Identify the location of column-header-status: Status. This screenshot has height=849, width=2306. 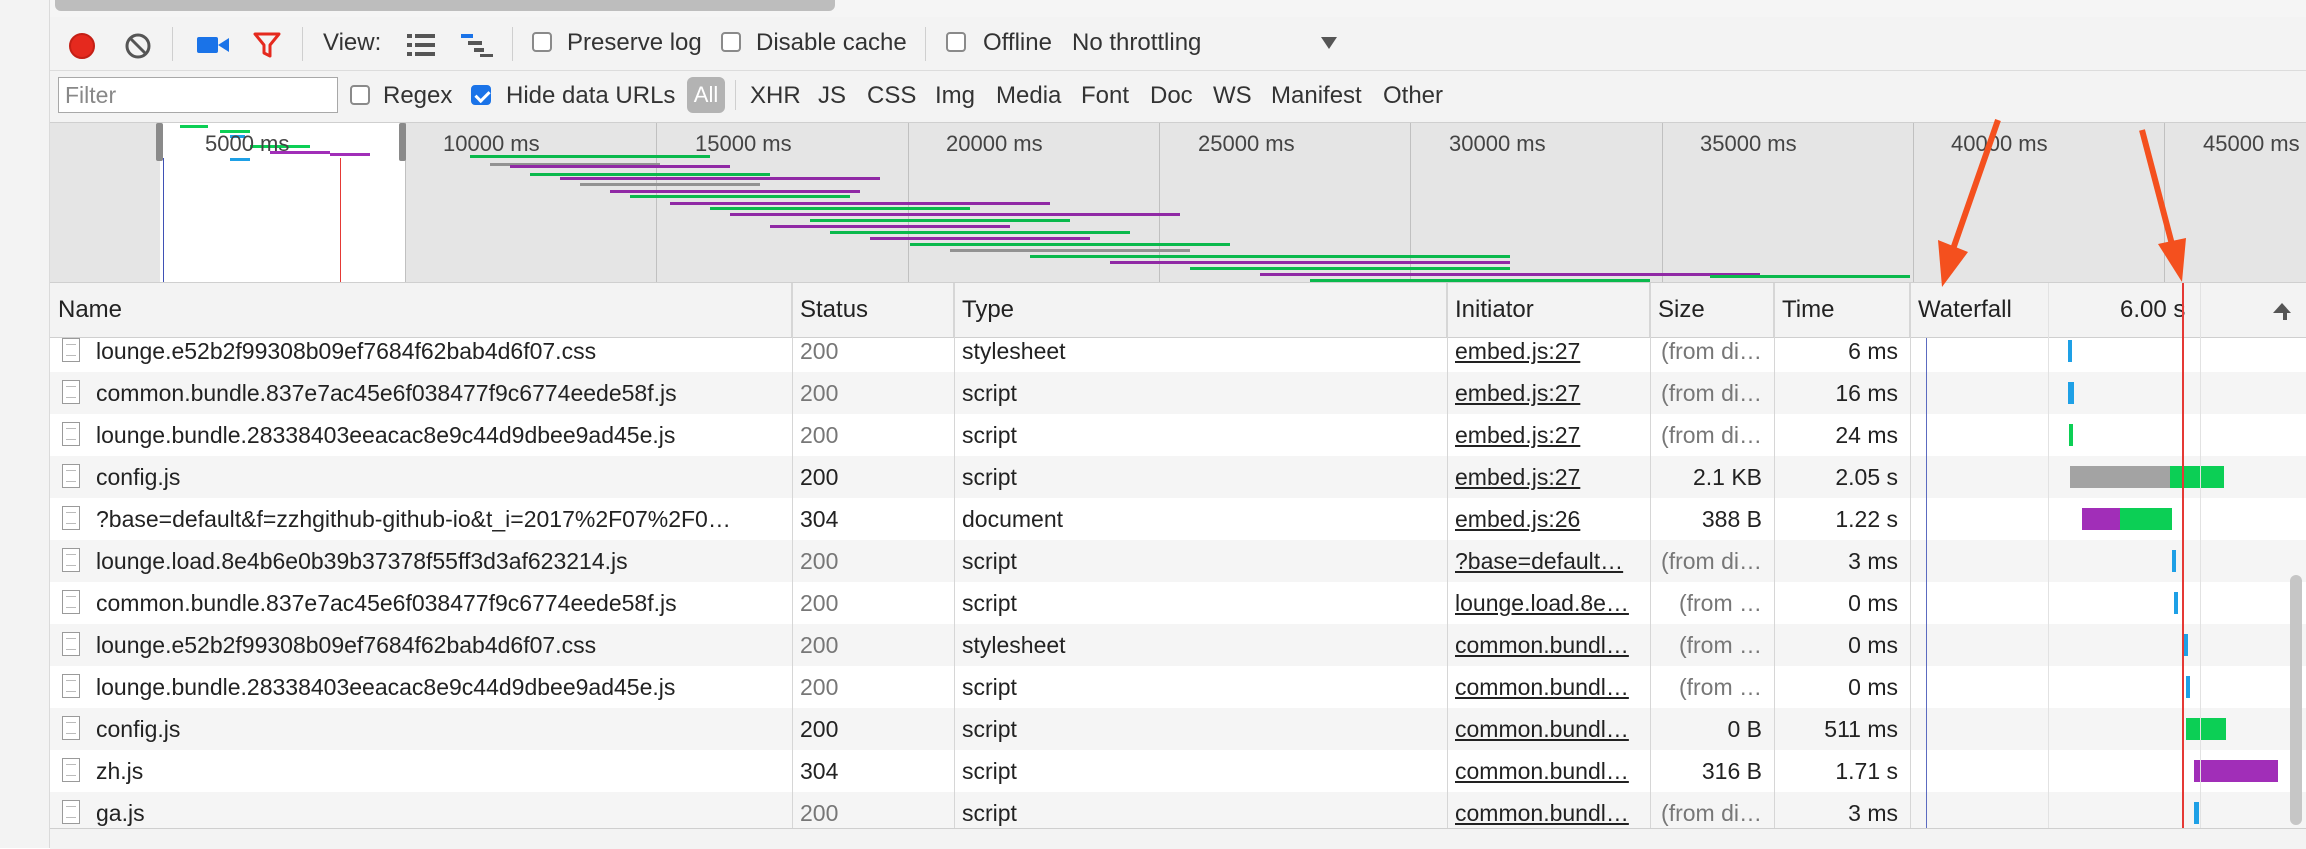
(873, 310).